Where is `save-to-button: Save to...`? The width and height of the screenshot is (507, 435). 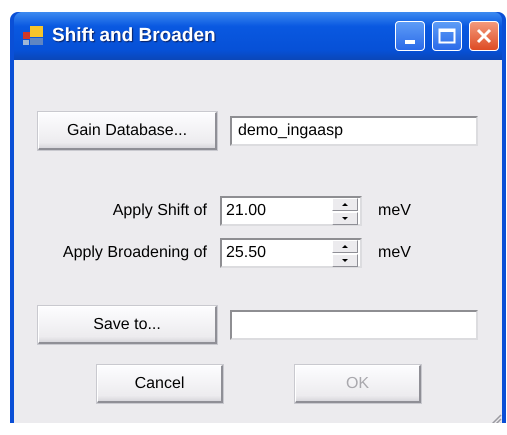 save-to-button: Save to... is located at coordinates (127, 325).